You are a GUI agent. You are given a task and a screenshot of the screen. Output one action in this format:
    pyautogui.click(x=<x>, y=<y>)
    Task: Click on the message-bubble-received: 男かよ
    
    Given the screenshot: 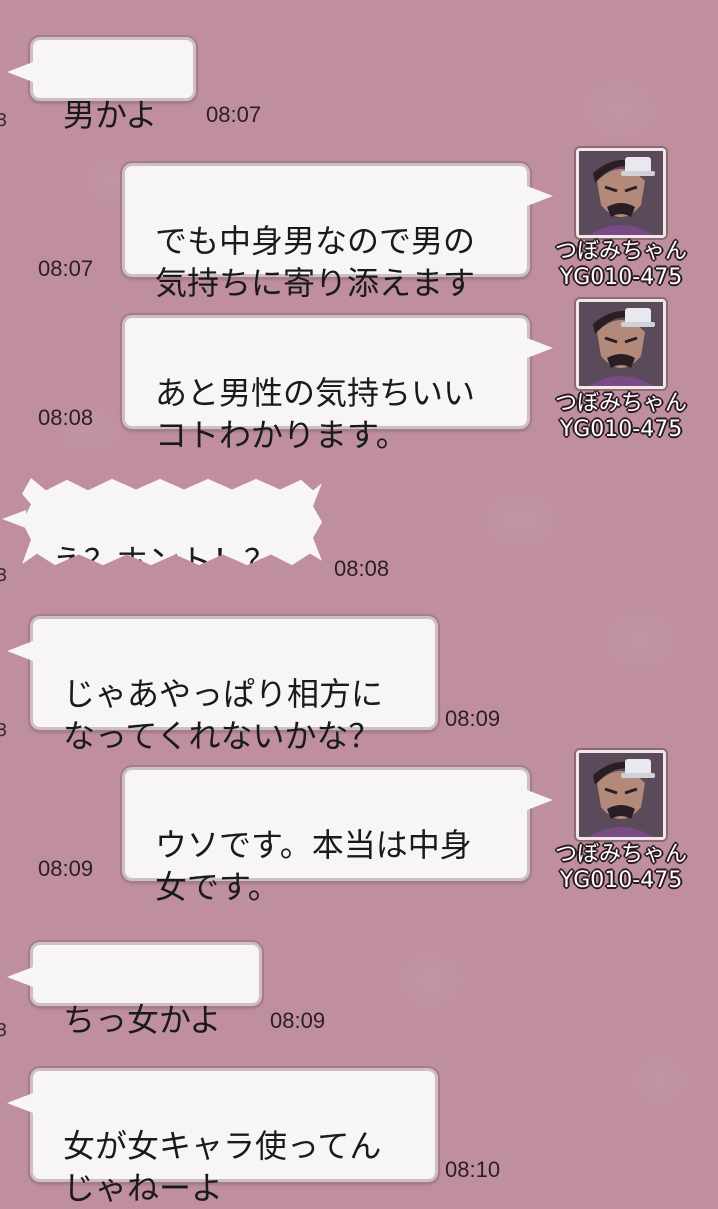 What is the action you would take?
    pyautogui.click(x=101, y=85)
    